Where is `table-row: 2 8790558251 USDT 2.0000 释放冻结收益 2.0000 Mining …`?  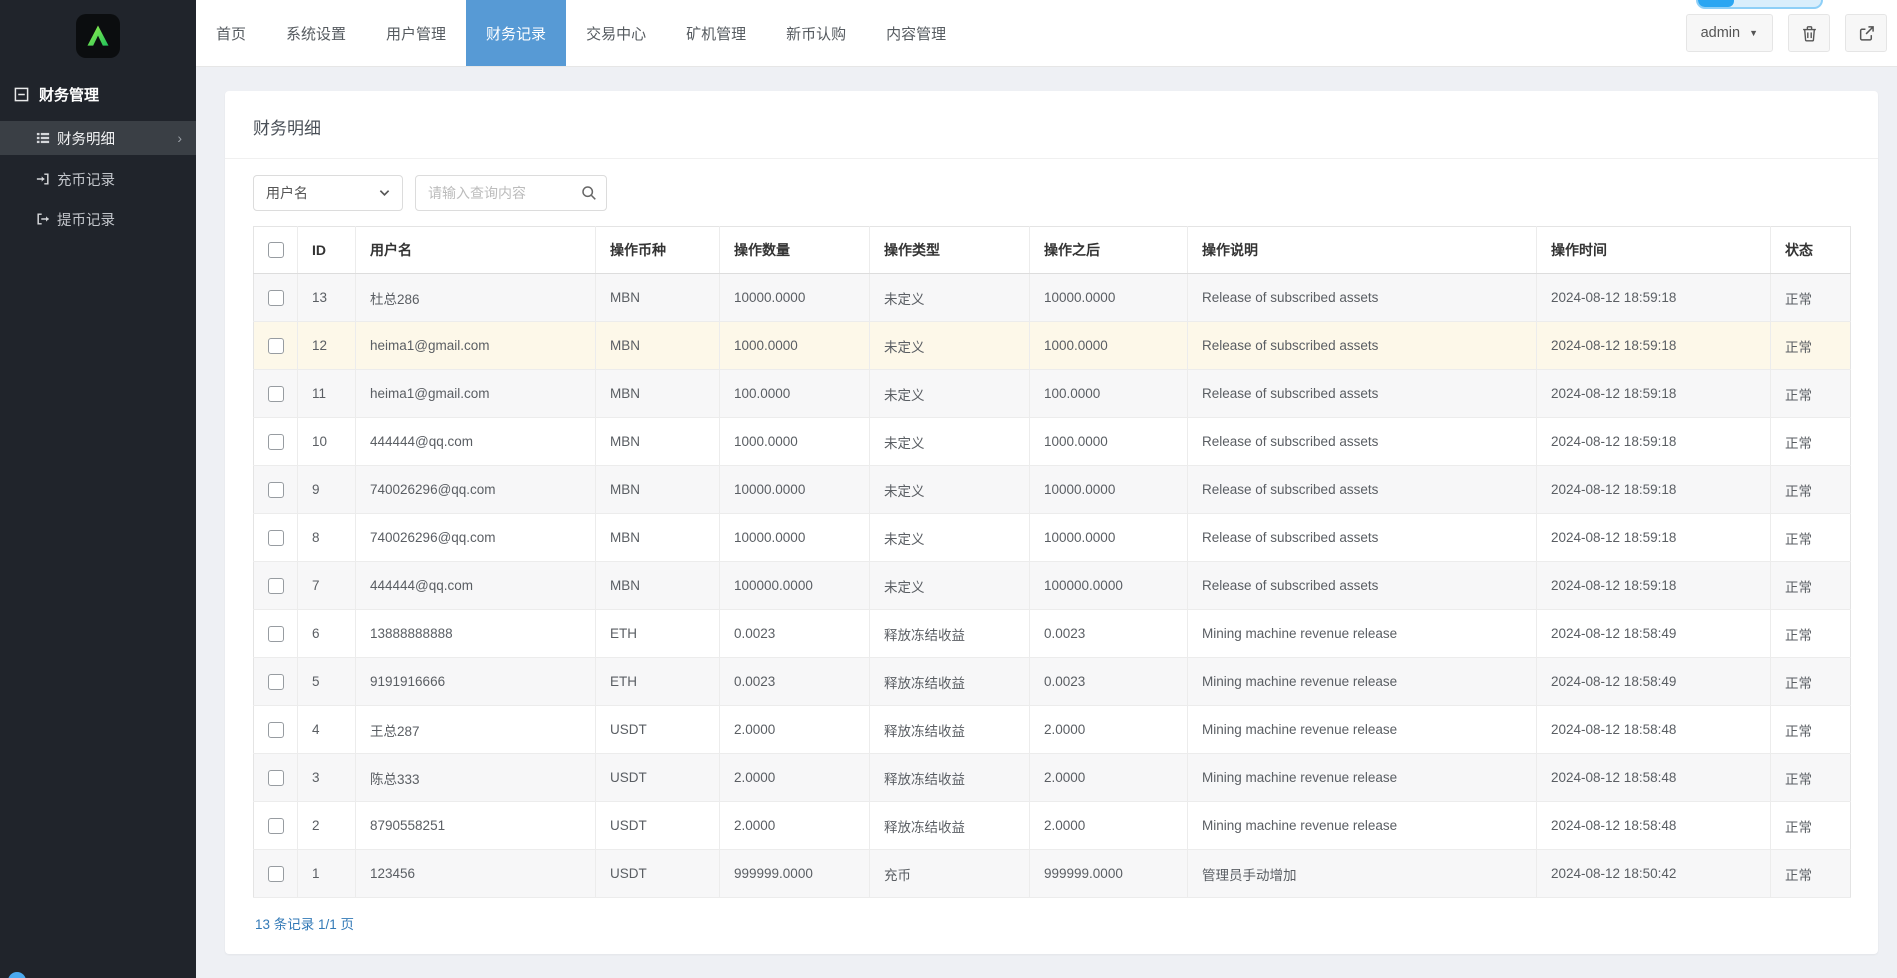 table-row: 2 8790558251 USDT 2.0000 释放冻结收益 2.0000 Mining … is located at coordinates (1052, 825).